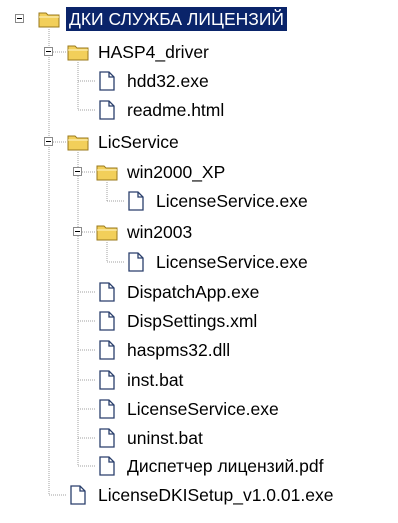 This screenshot has width=398, height=523. I want to click on tree-node-label: DispatchApp.exe, so click(193, 292).